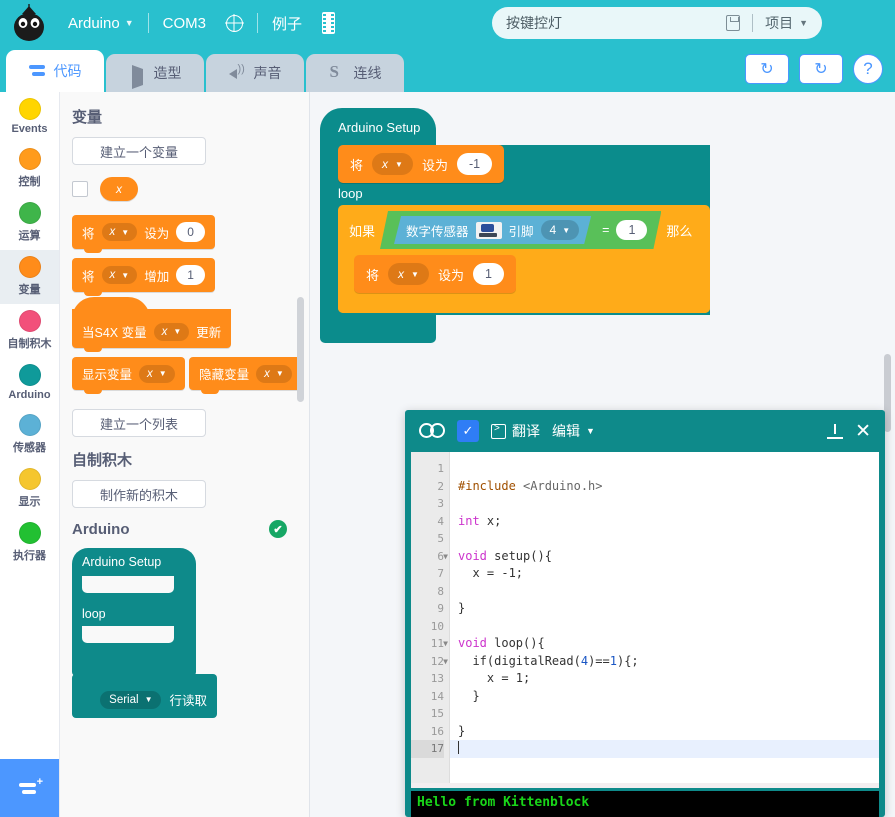 This screenshot has width=895, height=817. I want to click on if-condition-row: 如果 数字传感器 引脚 4 ▼ = 1 那么, so click(524, 230).